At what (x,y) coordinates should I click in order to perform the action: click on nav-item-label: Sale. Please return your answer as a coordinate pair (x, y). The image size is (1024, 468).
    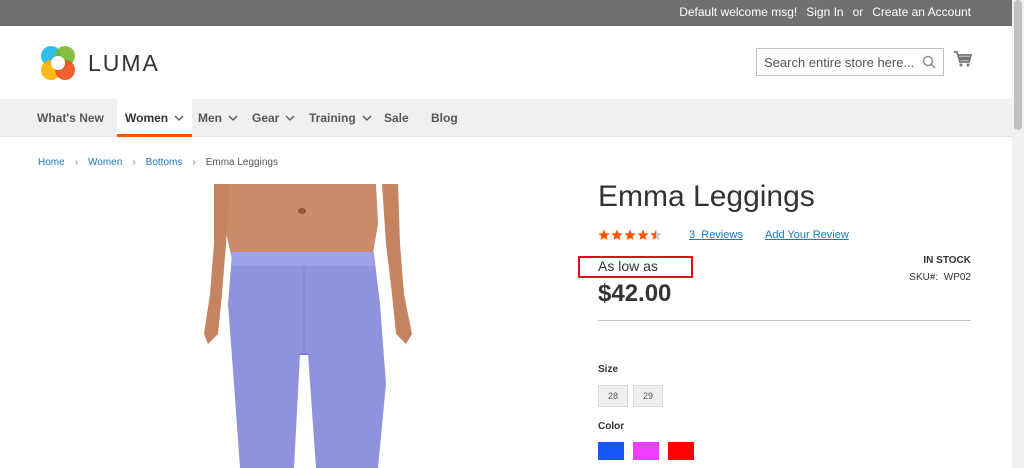
    Looking at the image, I should click on (396, 118).